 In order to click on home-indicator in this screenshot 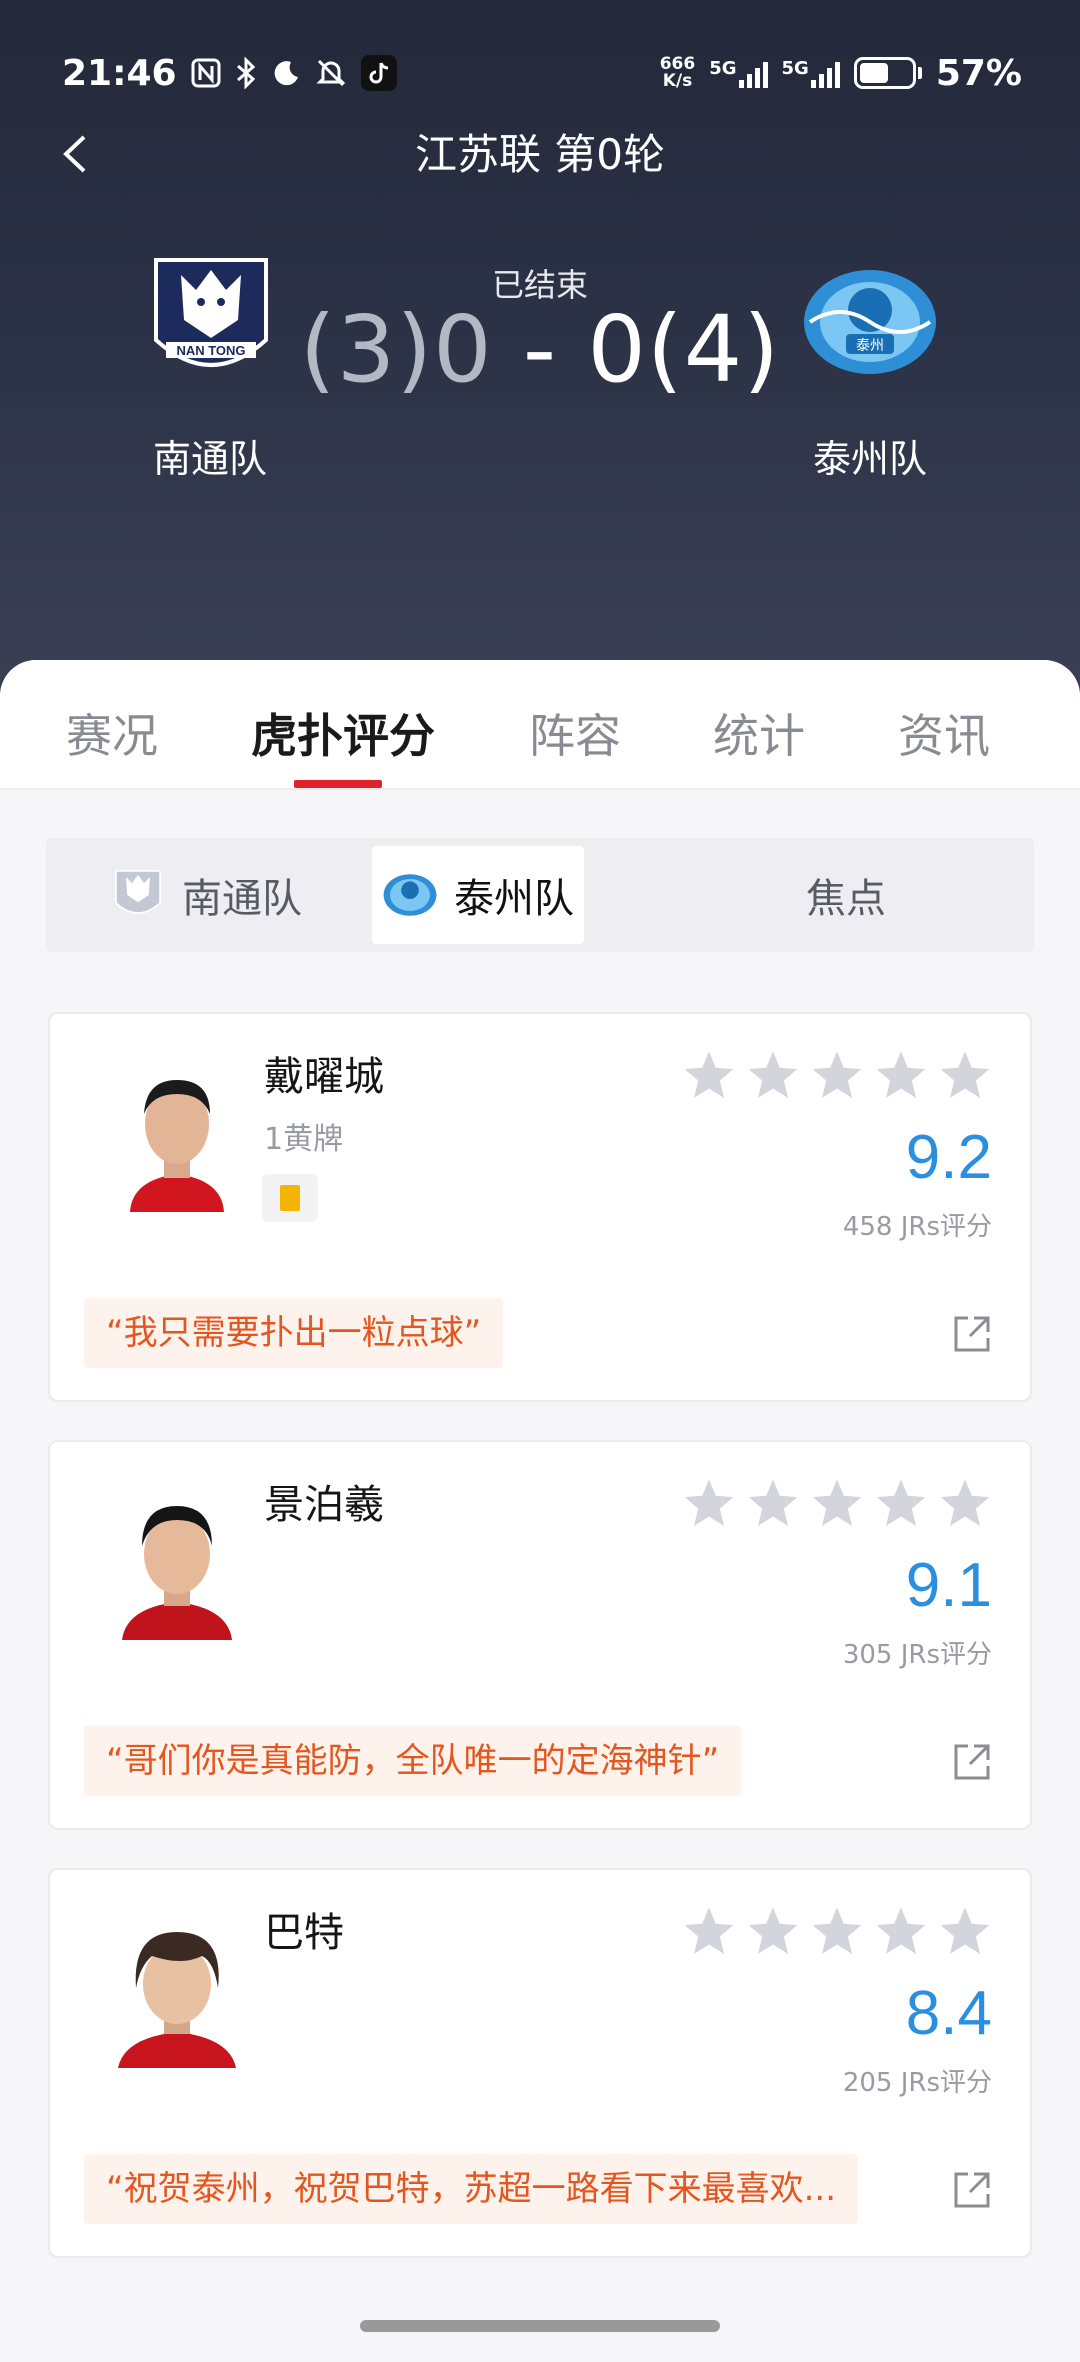, I will do `click(540, 2326)`.